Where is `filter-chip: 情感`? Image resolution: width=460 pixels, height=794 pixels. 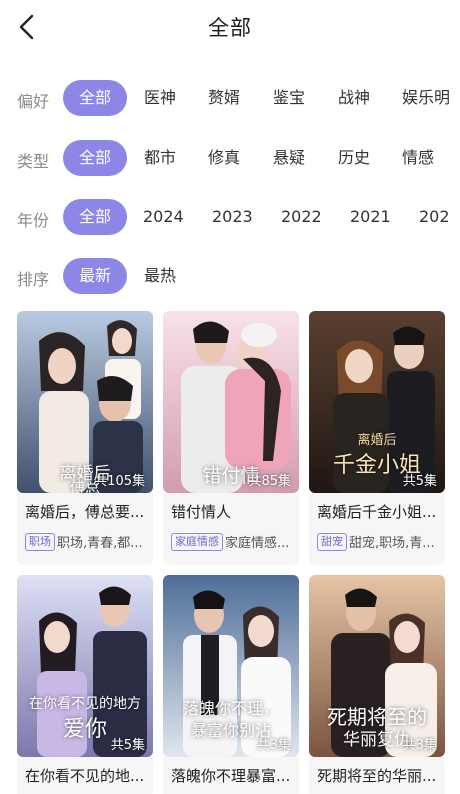
filter-chip: 情感 is located at coordinates (418, 158).